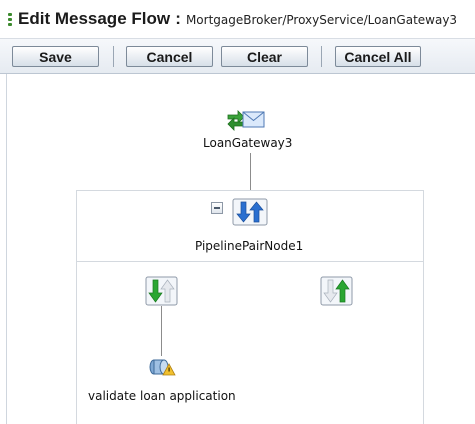 The height and width of the screenshot is (424, 475). I want to click on pipeline-pair-icon, so click(250, 212).